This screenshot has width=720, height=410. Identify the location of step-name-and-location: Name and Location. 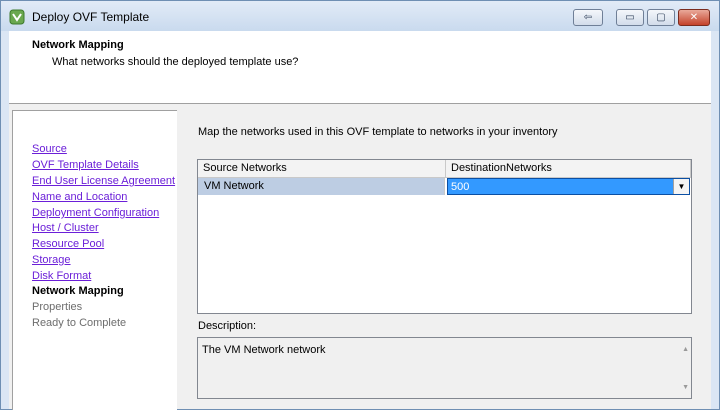
(79, 197).